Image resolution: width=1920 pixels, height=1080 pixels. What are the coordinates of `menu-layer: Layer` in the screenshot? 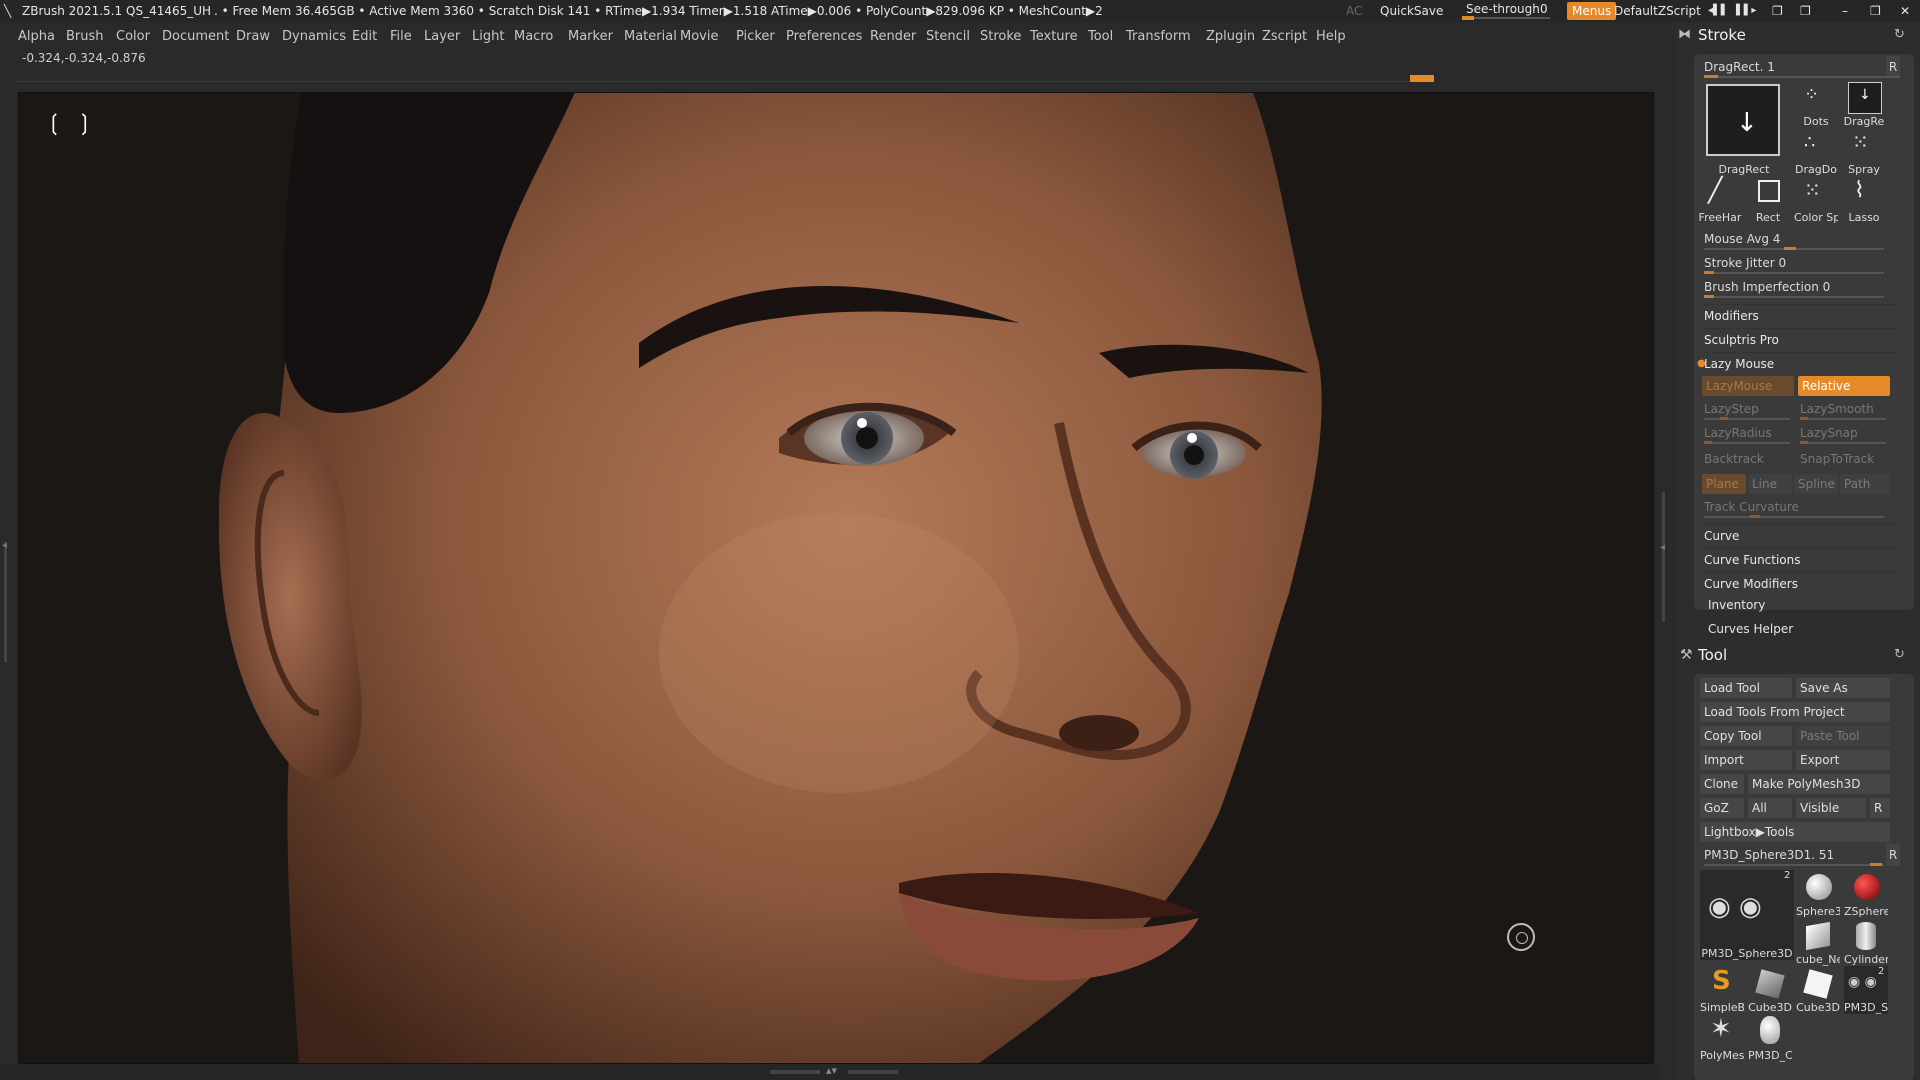 It's located at (442, 37).